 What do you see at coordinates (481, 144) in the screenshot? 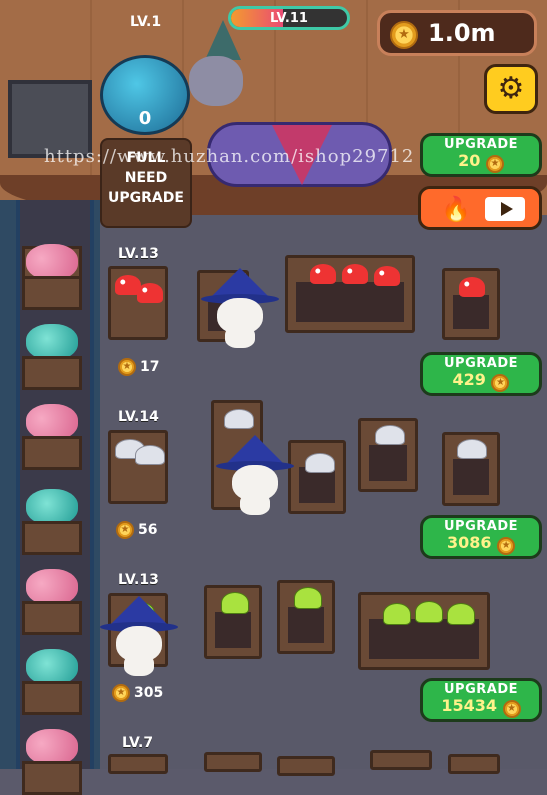
I see `upgrade-label: UPGRADE` at bounding box center [481, 144].